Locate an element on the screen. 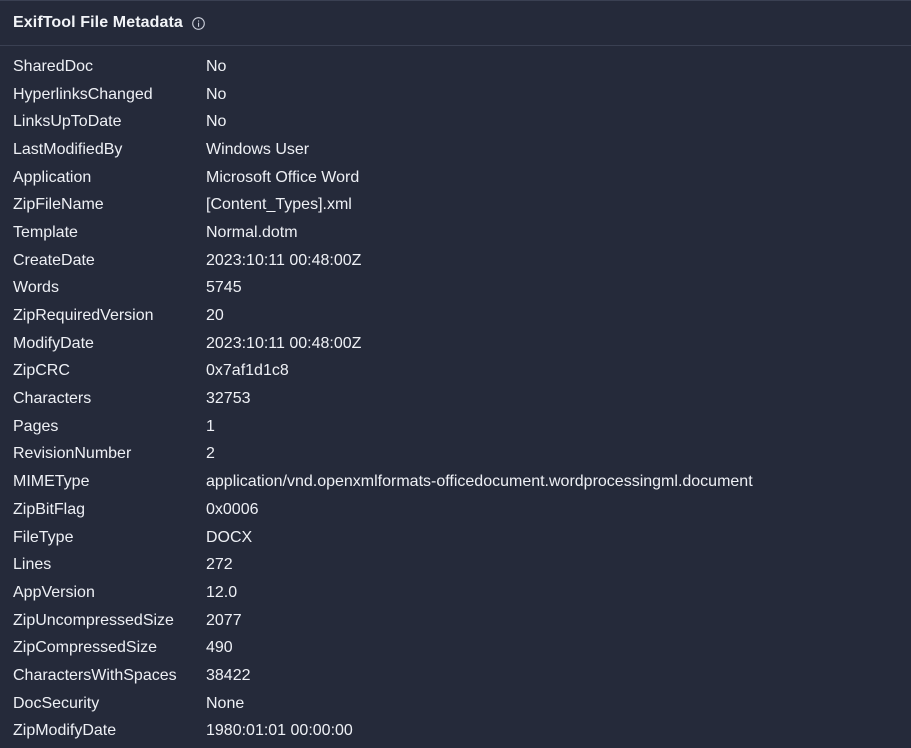 Image resolution: width=911 pixels, height=748 pixels. metadata-value: 2077 is located at coordinates (224, 620).